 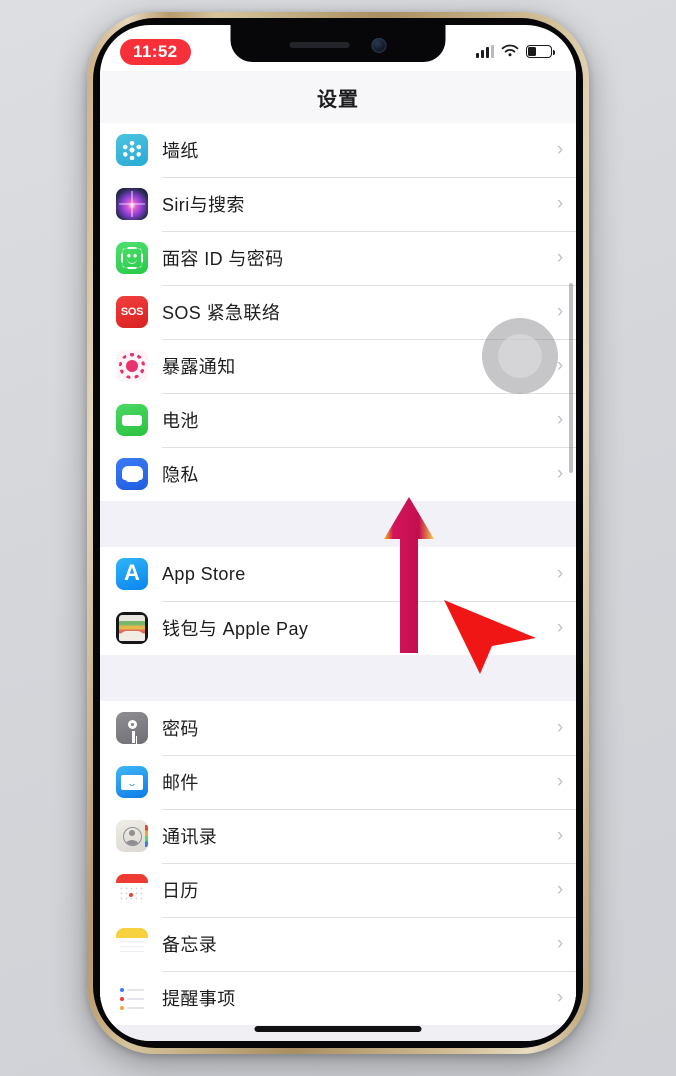 I want to click on settings-row-label: 通讯录, so click(x=190, y=837).